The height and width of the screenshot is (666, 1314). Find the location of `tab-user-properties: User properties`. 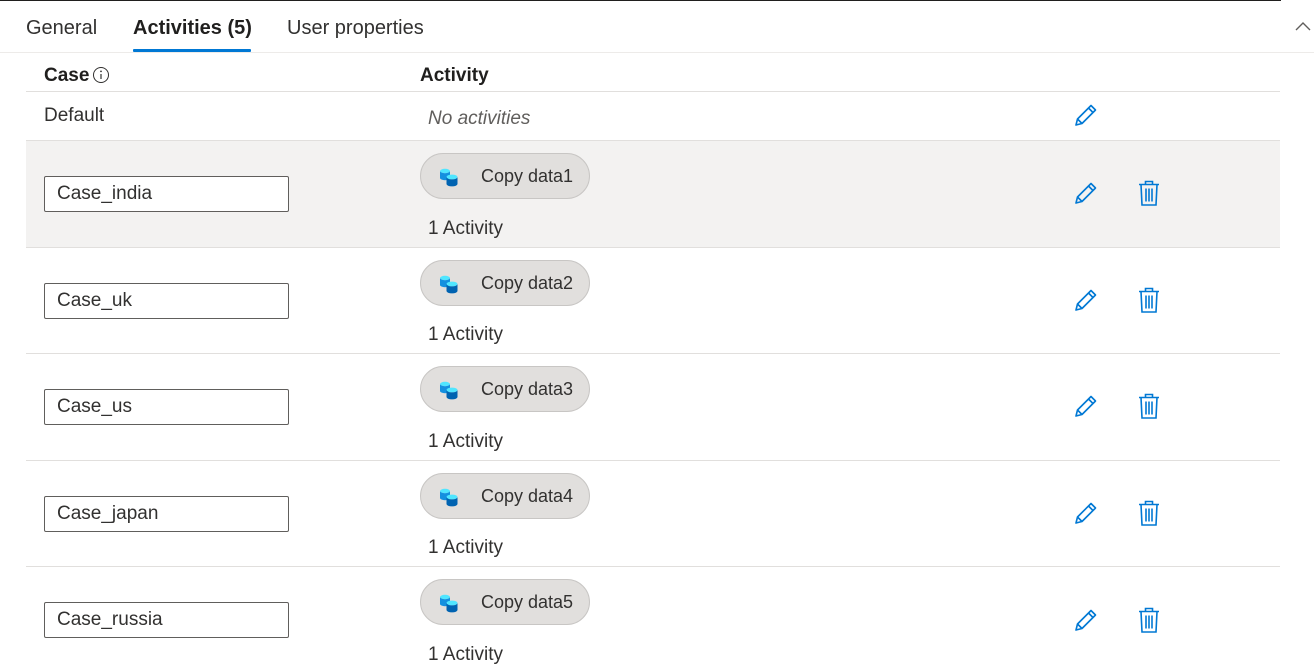

tab-user-properties: User properties is located at coordinates (355, 28).